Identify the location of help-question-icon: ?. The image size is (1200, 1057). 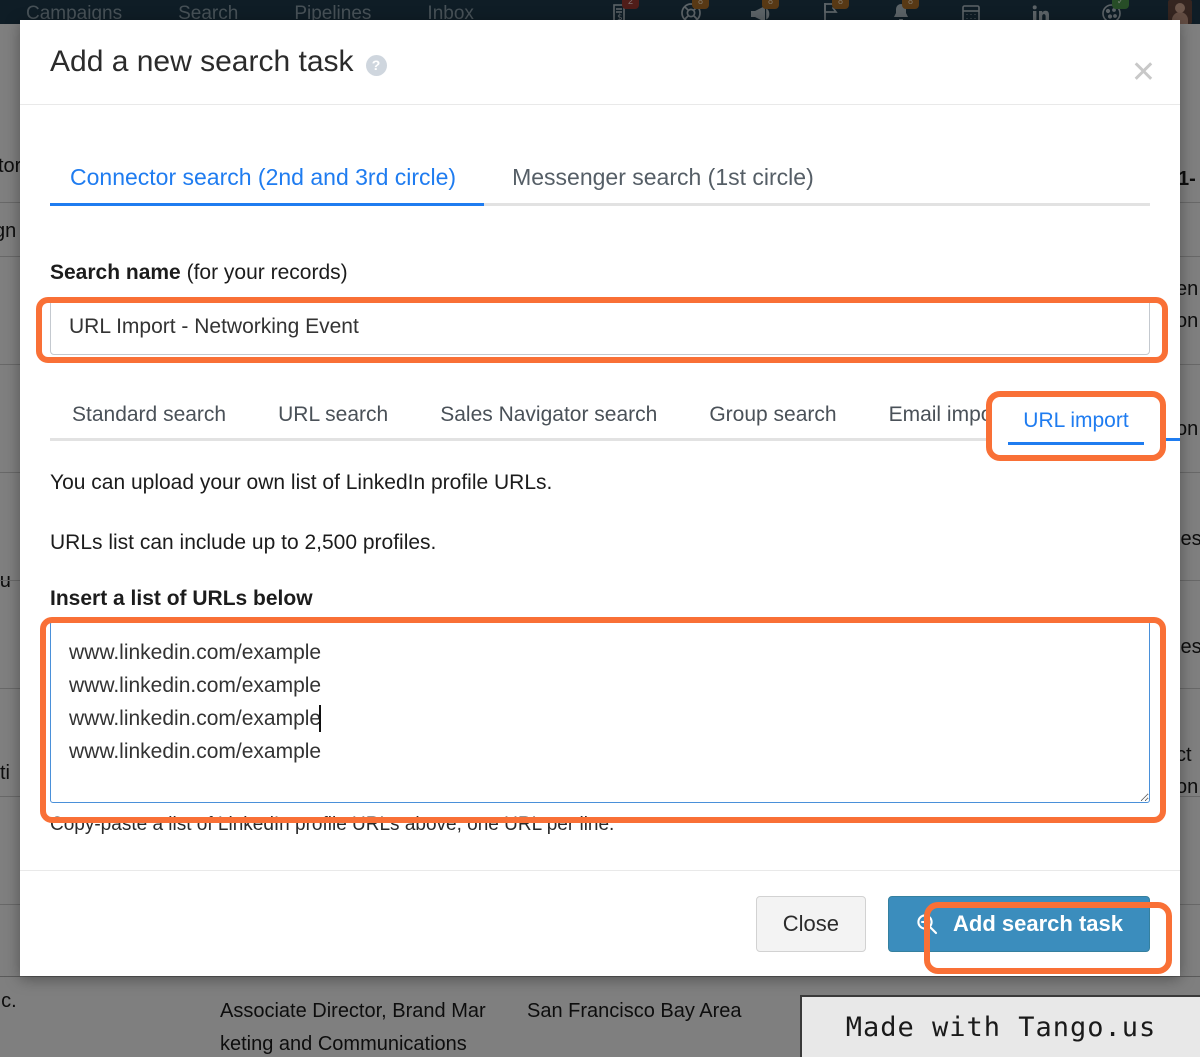
(376, 65).